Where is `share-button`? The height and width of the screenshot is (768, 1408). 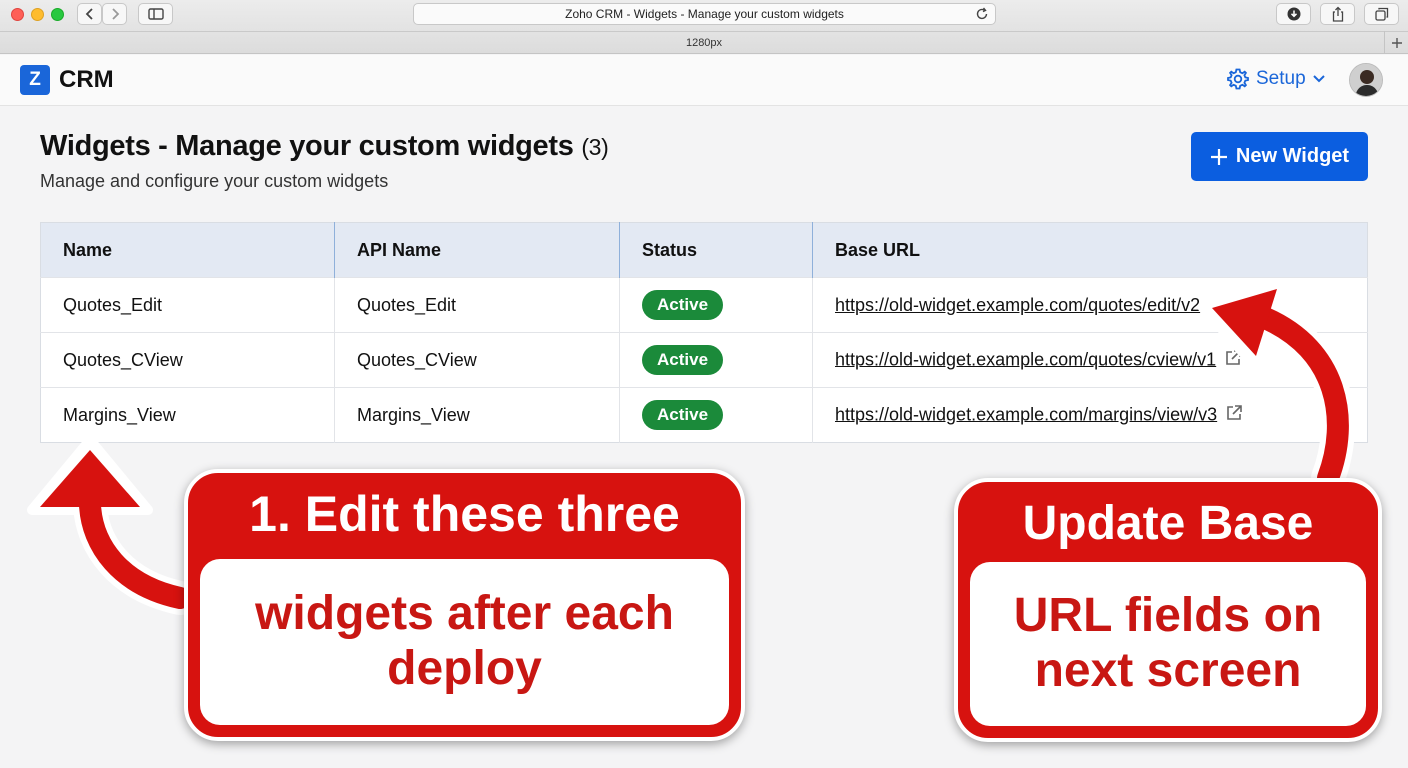 share-button is located at coordinates (1337, 14).